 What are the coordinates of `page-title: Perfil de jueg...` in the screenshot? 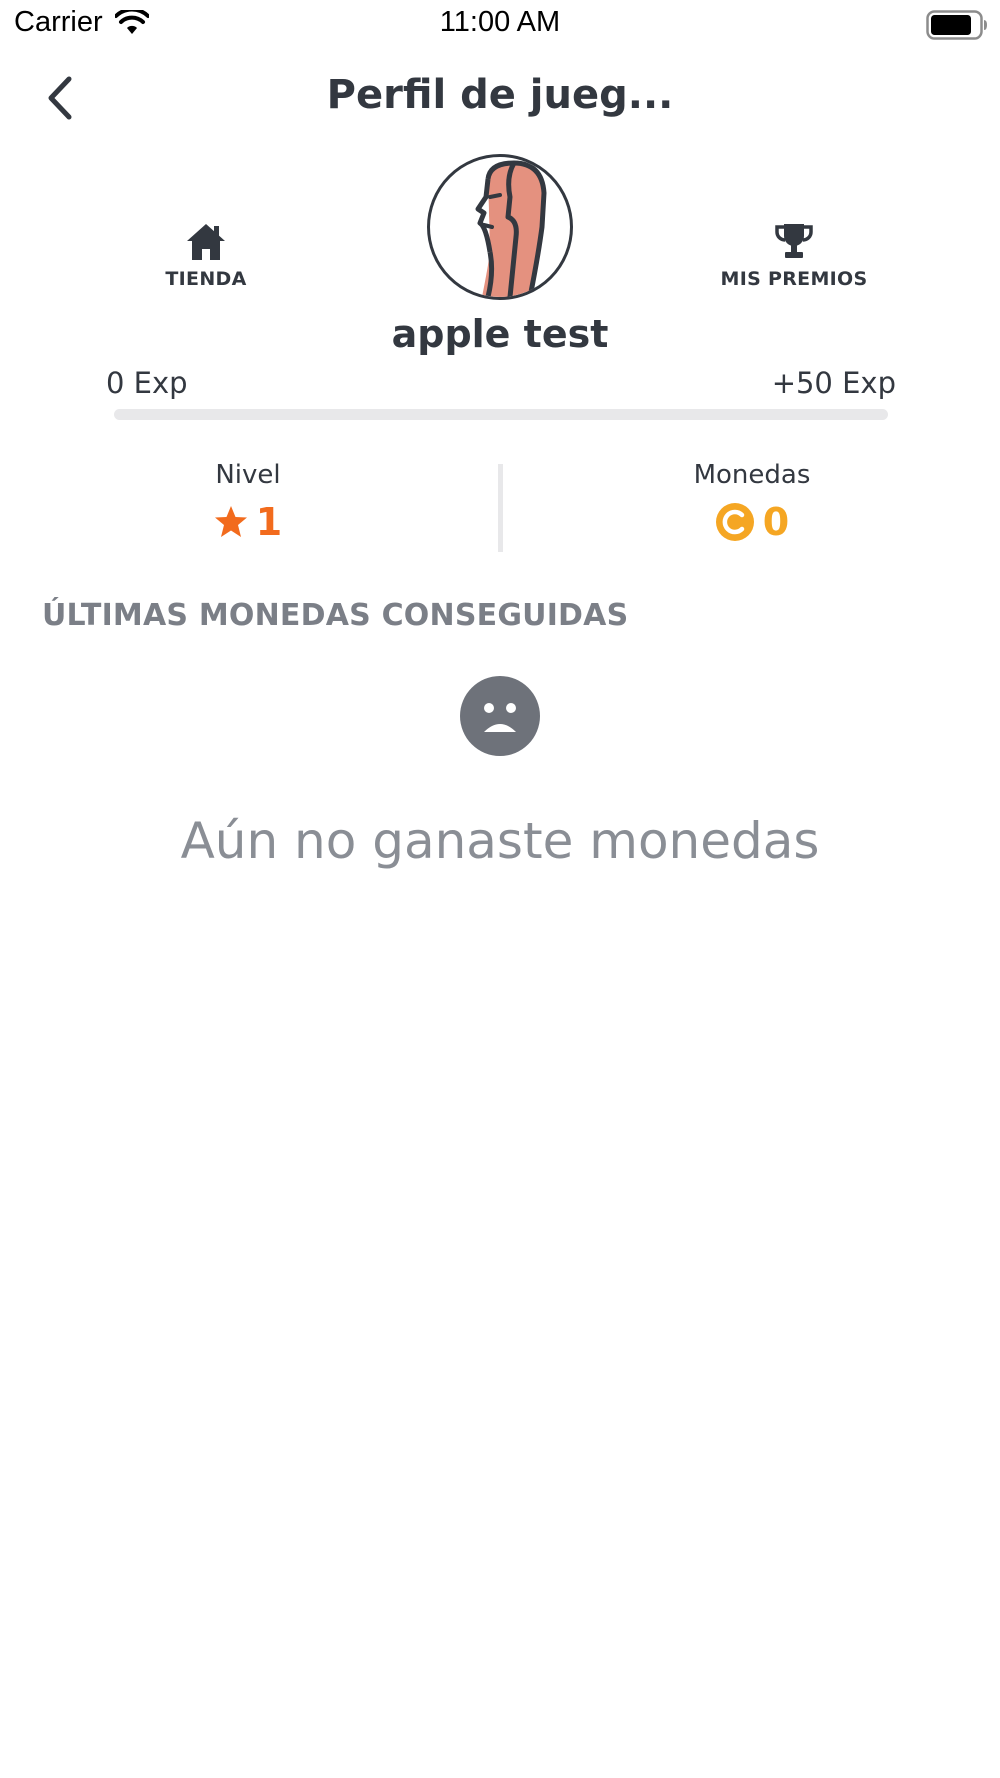 It's located at (500, 95).